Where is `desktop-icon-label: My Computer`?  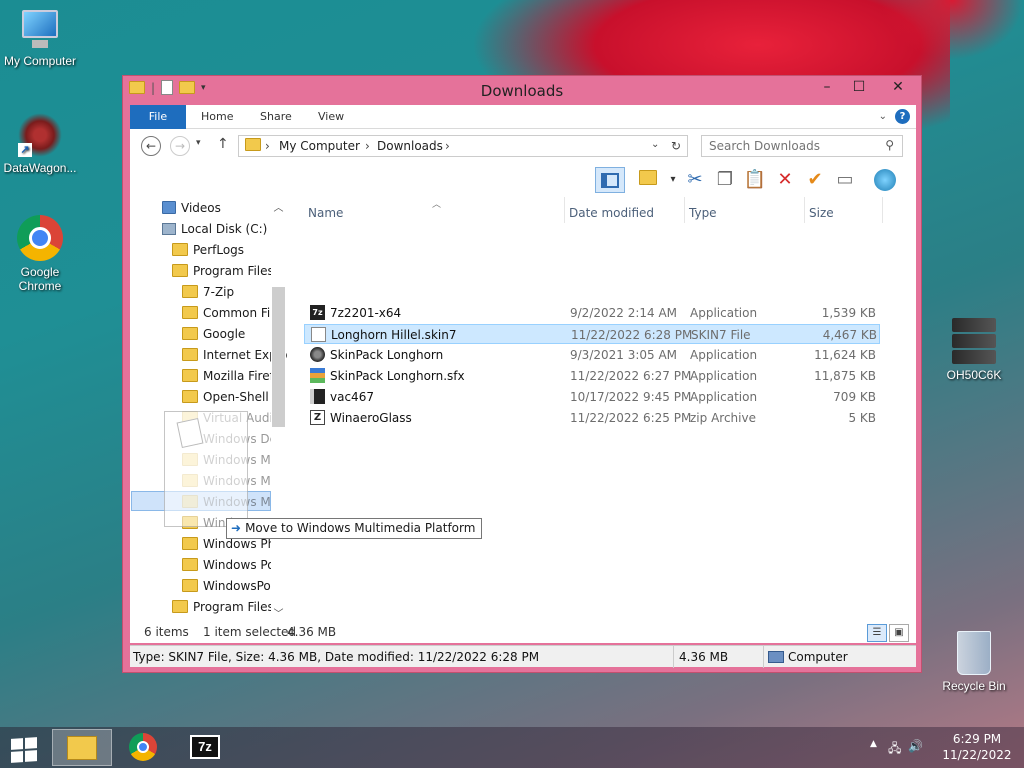
desktop-icon-label: My Computer is located at coordinates (40, 61).